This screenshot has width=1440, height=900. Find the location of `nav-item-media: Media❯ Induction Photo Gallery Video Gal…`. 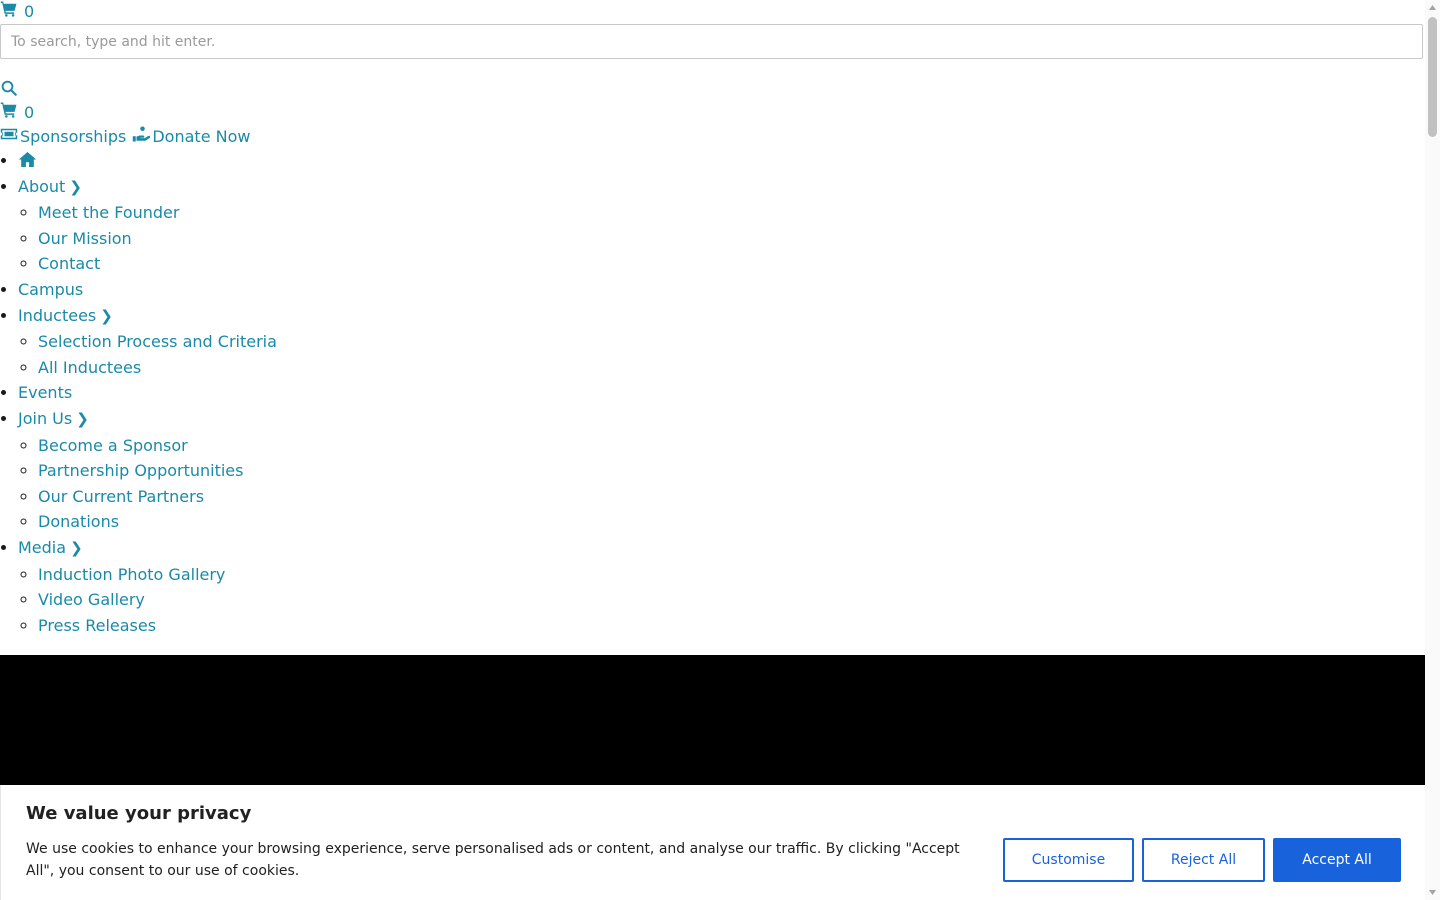

nav-item-media: Media❯ Induction Photo Gallery Video Gal… is located at coordinates (309, 586).